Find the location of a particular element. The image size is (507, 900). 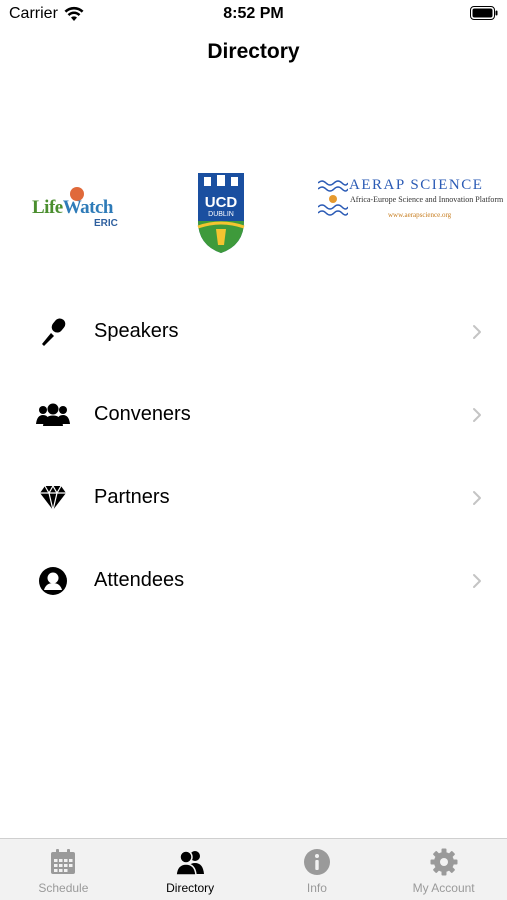

group-icon is located at coordinates (53, 415).